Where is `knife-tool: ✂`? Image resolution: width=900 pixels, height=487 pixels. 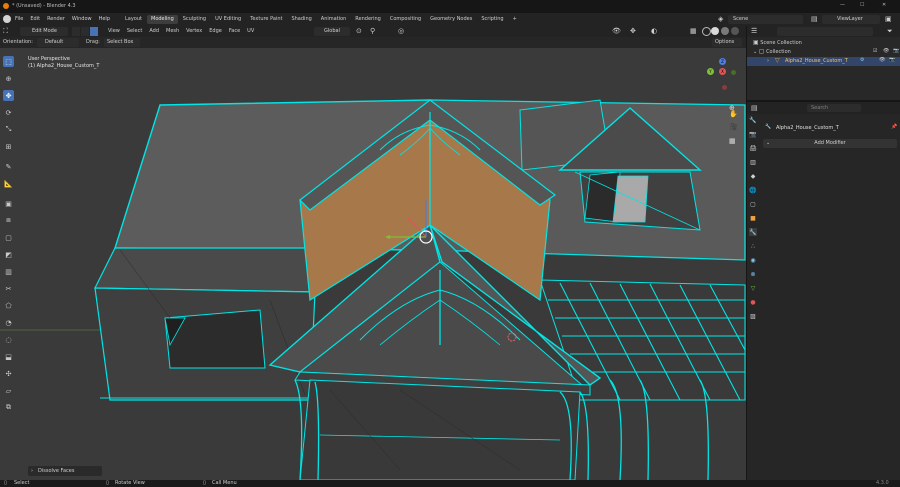
knife-tool: ✂ is located at coordinates (8, 288).